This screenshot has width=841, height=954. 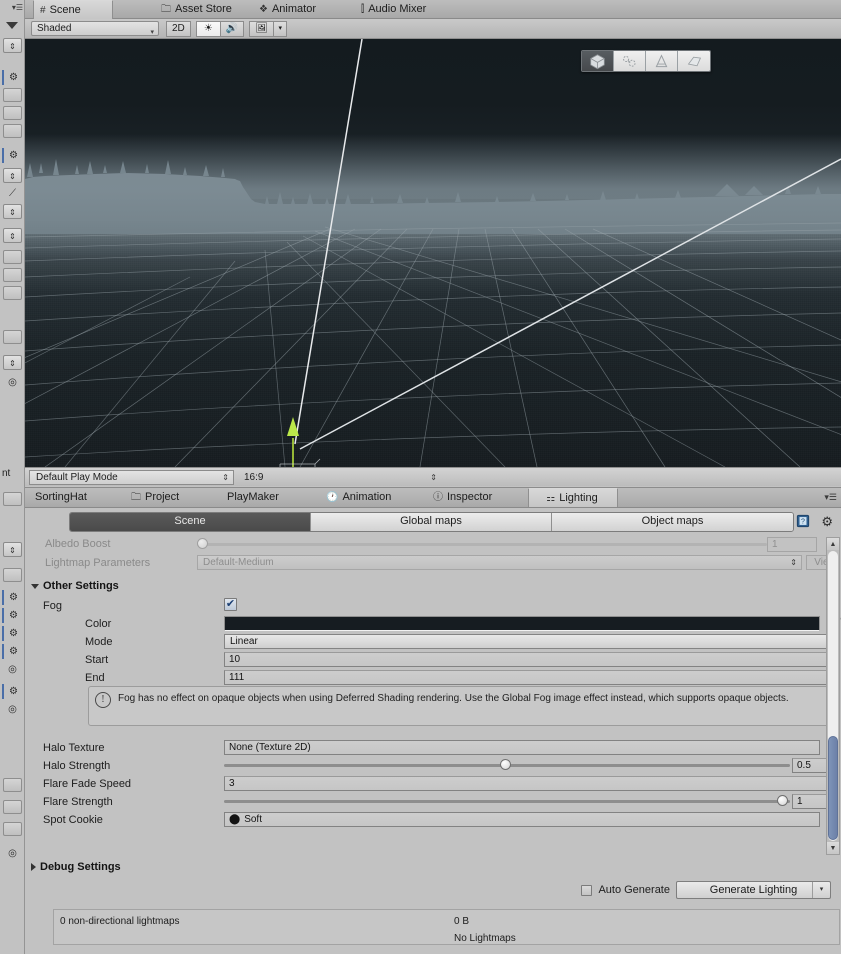 What do you see at coordinates (12, 709) in the screenshot?
I see `radio-target-icon-3: ◎` at bounding box center [12, 709].